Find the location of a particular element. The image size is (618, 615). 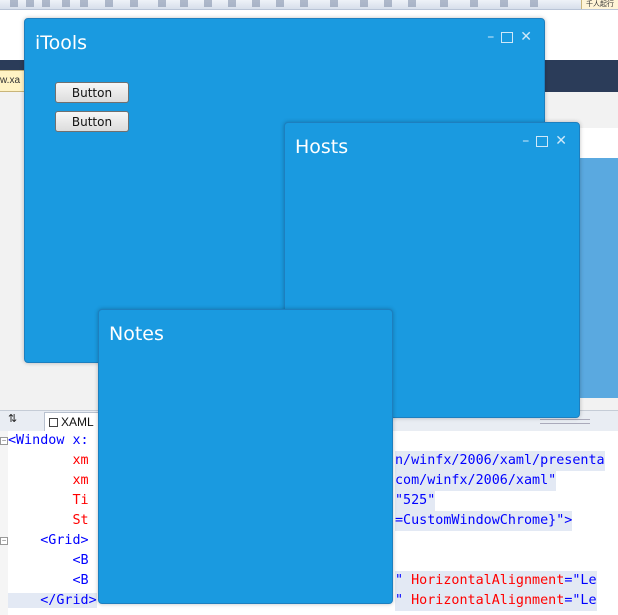

code-text: <Window x: is located at coordinates (48, 440).